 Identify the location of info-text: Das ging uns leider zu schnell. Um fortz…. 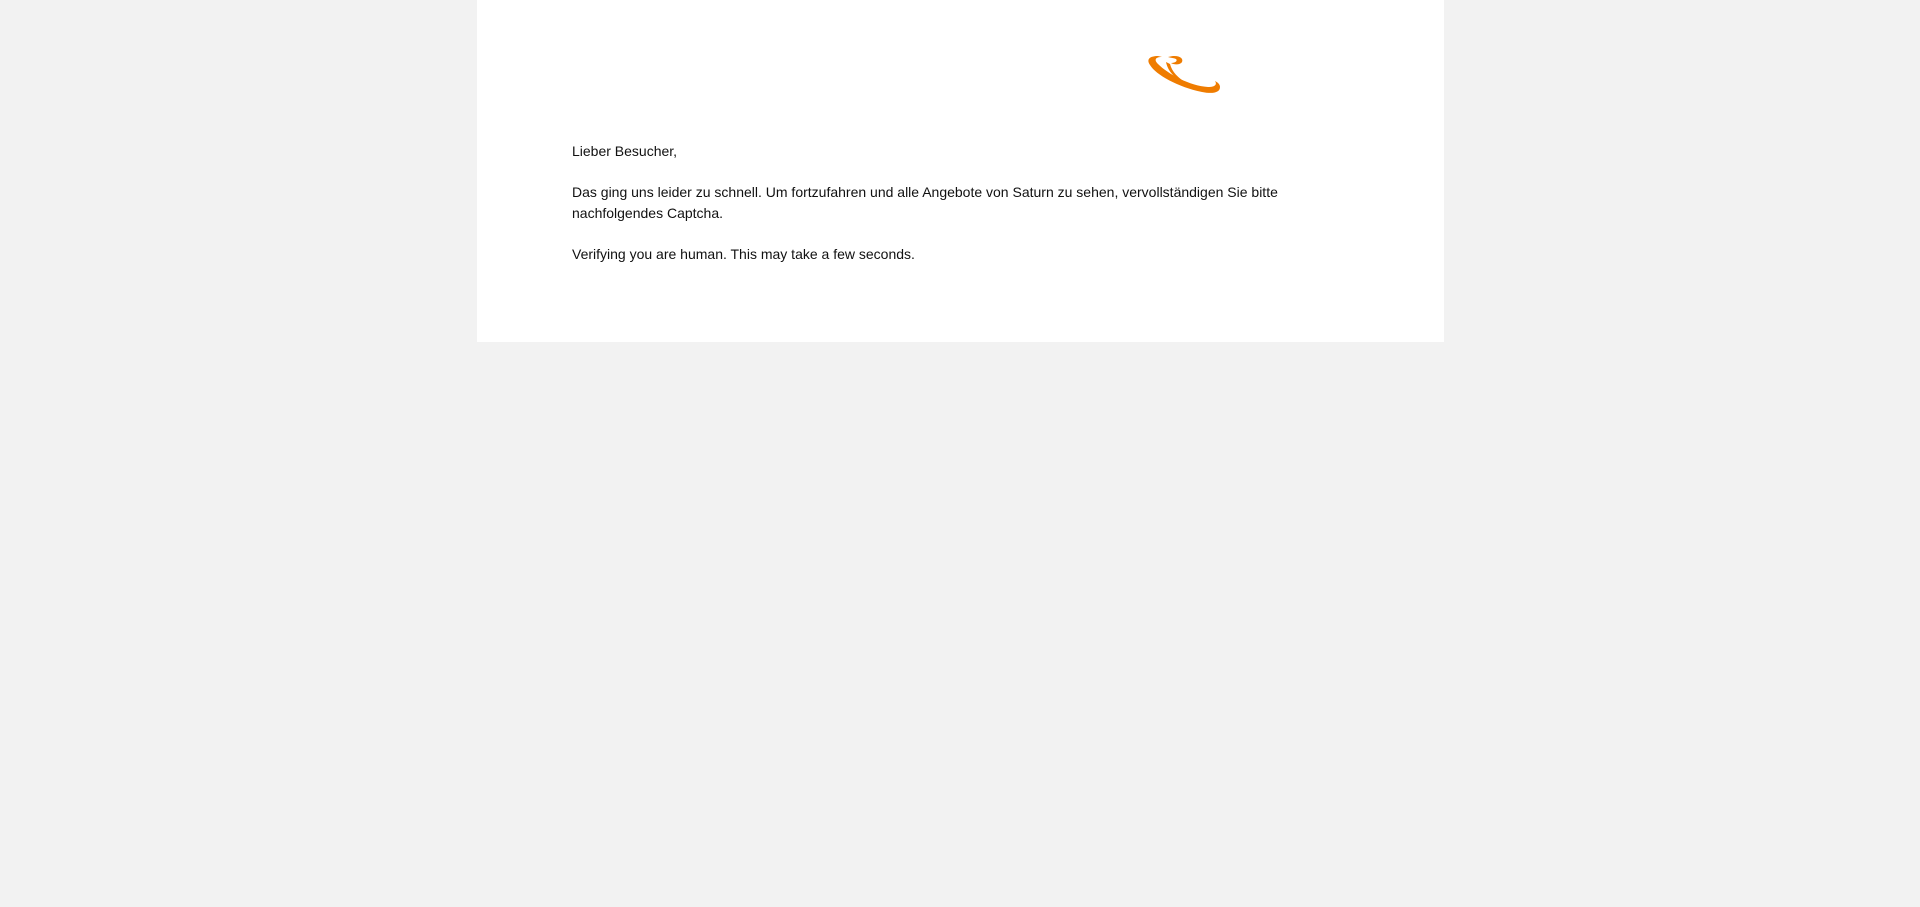
(925, 202).